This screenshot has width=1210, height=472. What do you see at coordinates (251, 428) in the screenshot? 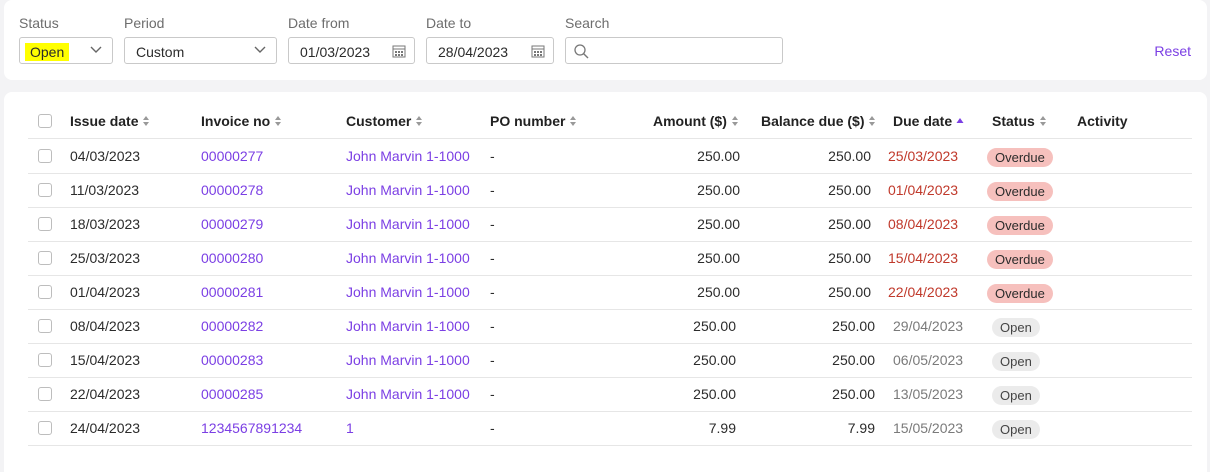
I see `invoice-no-link: 1234567891234` at bounding box center [251, 428].